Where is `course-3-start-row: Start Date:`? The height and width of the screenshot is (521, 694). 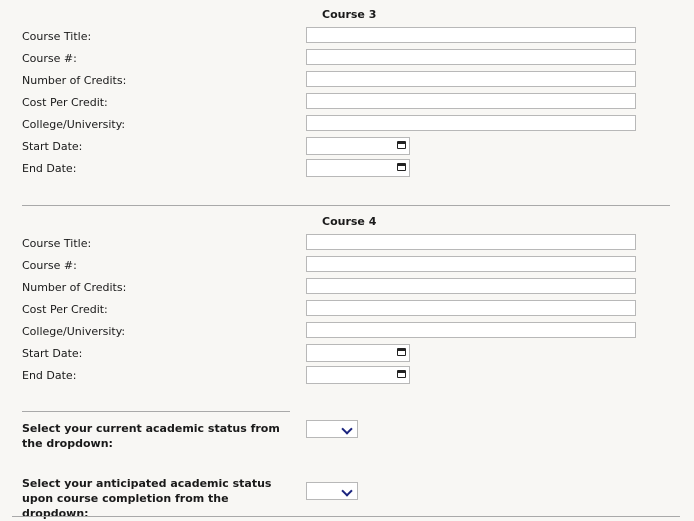 course-3-start-row: Start Date: is located at coordinates (347, 147).